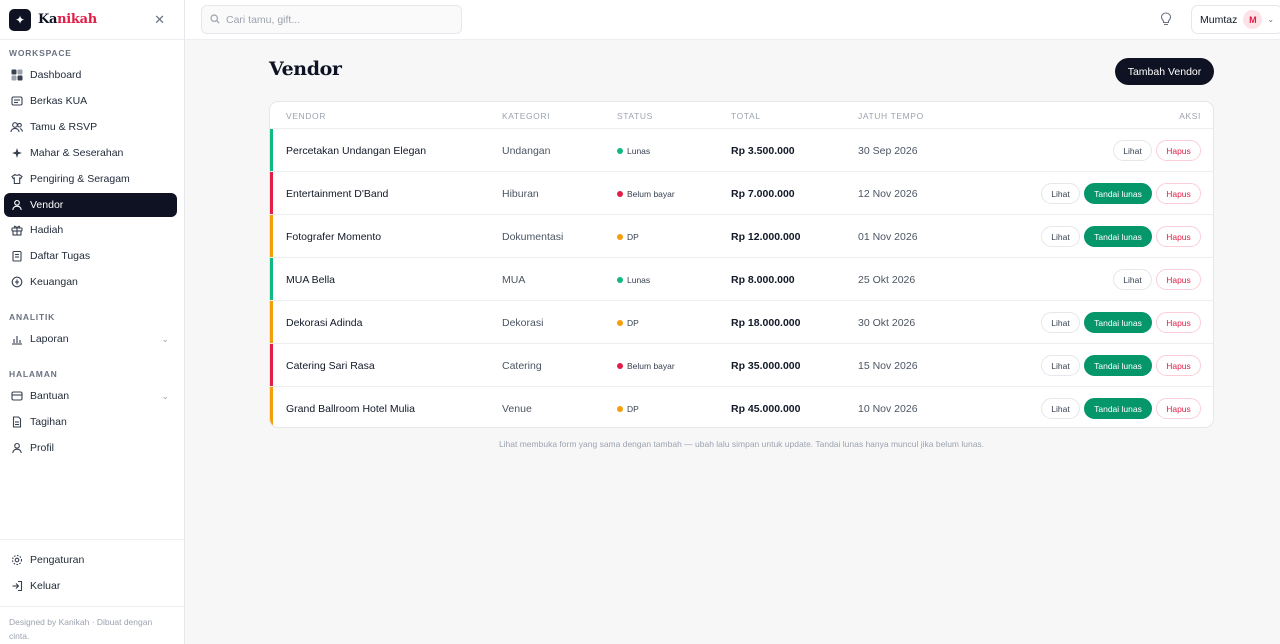  Describe the element at coordinates (90, 282) in the screenshot. I see `sidebar-item-keuangan: Keuangan` at that location.